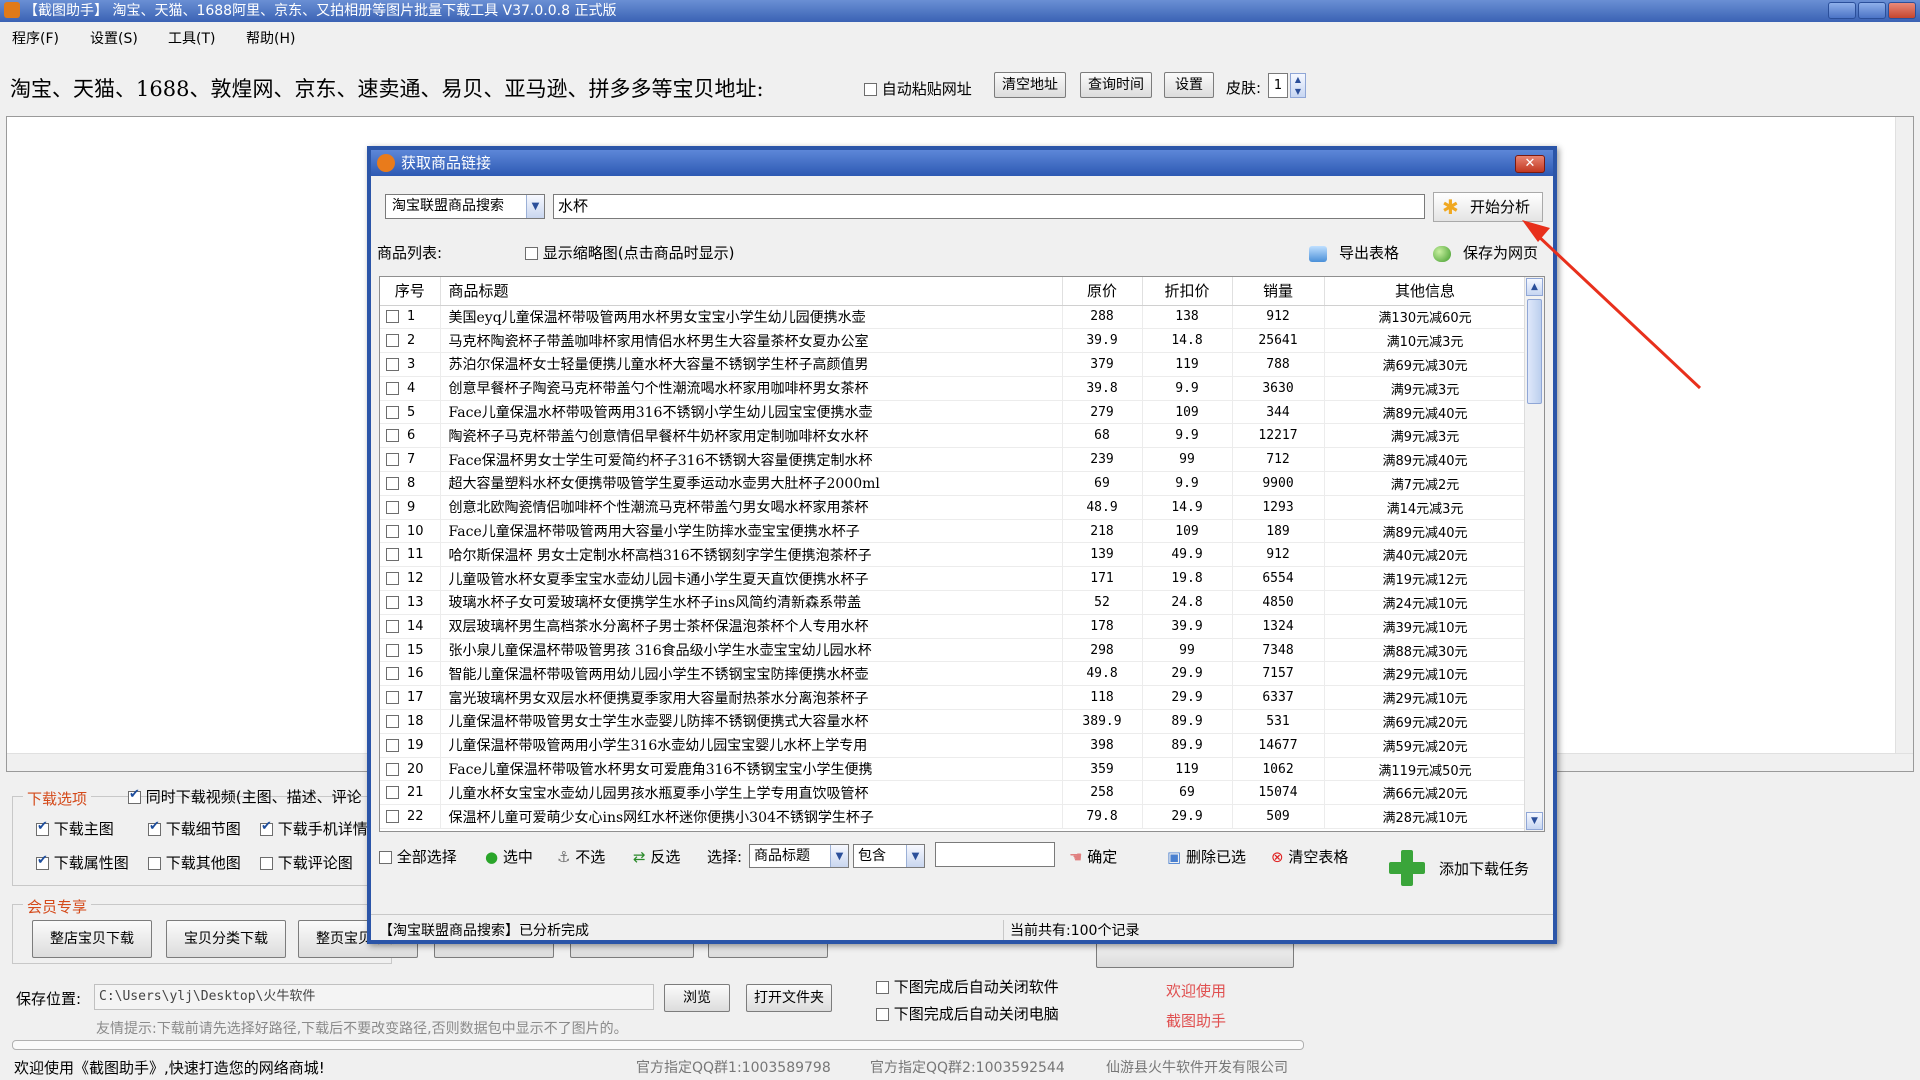 Image resolution: width=1920 pixels, height=1080 pixels. Describe the element at coordinates (266, 863) in the screenshot. I see `review-img-checkbox` at that location.